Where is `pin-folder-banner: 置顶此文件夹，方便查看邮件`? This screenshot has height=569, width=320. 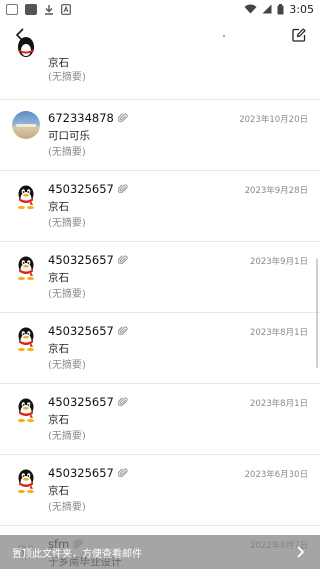 pin-folder-banner: 置顶此文件夹，方便查看邮件 is located at coordinates (160, 552).